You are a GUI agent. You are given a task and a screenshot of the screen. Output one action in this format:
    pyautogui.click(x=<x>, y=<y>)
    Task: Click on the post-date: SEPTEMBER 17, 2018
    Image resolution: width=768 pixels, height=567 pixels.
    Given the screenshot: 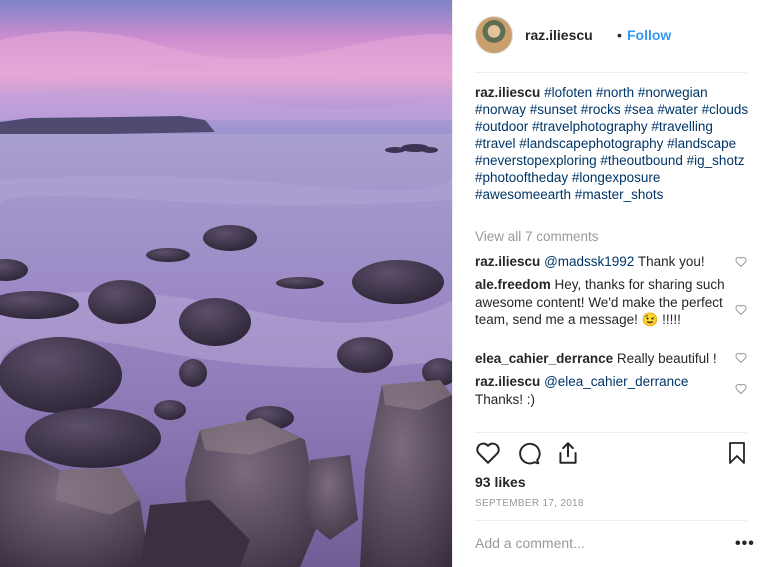 What is the action you would take?
    pyautogui.click(x=529, y=503)
    